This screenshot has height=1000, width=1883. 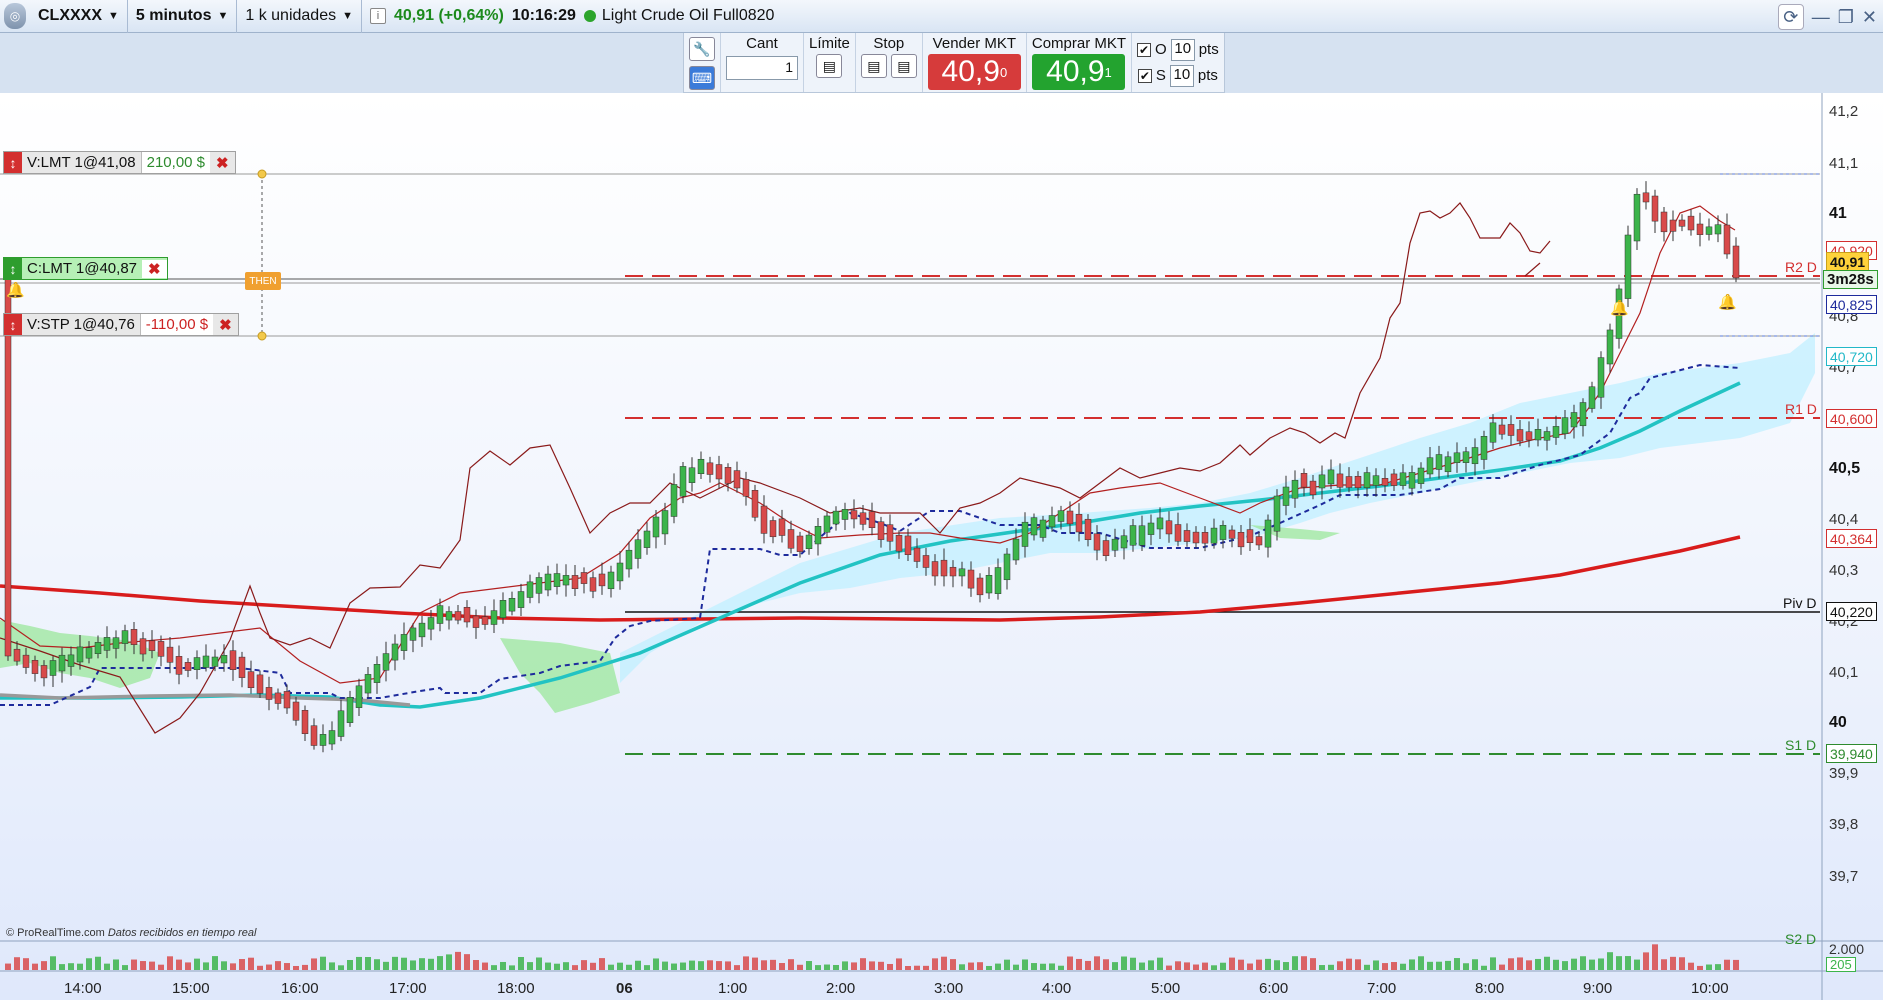 I want to click on price-tick: 39,7, so click(x=1844, y=876).